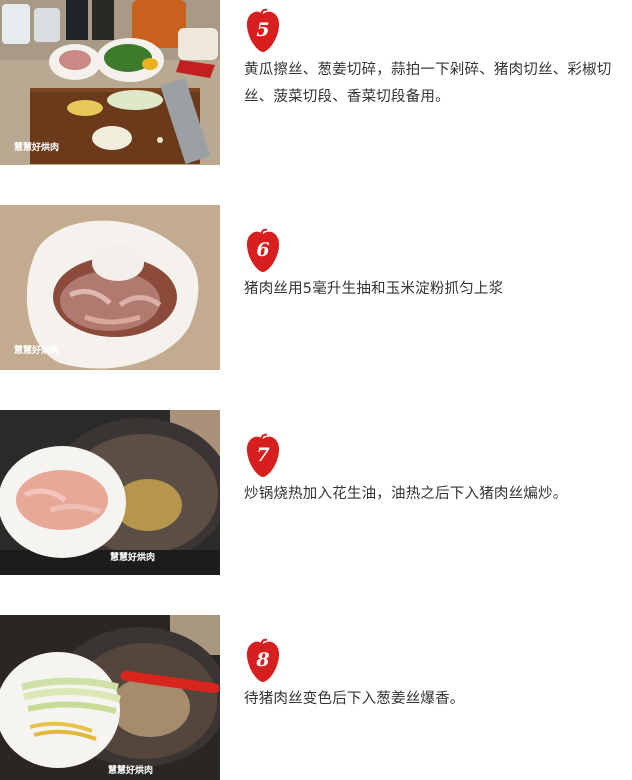  I want to click on step-number: 8, so click(263, 660).